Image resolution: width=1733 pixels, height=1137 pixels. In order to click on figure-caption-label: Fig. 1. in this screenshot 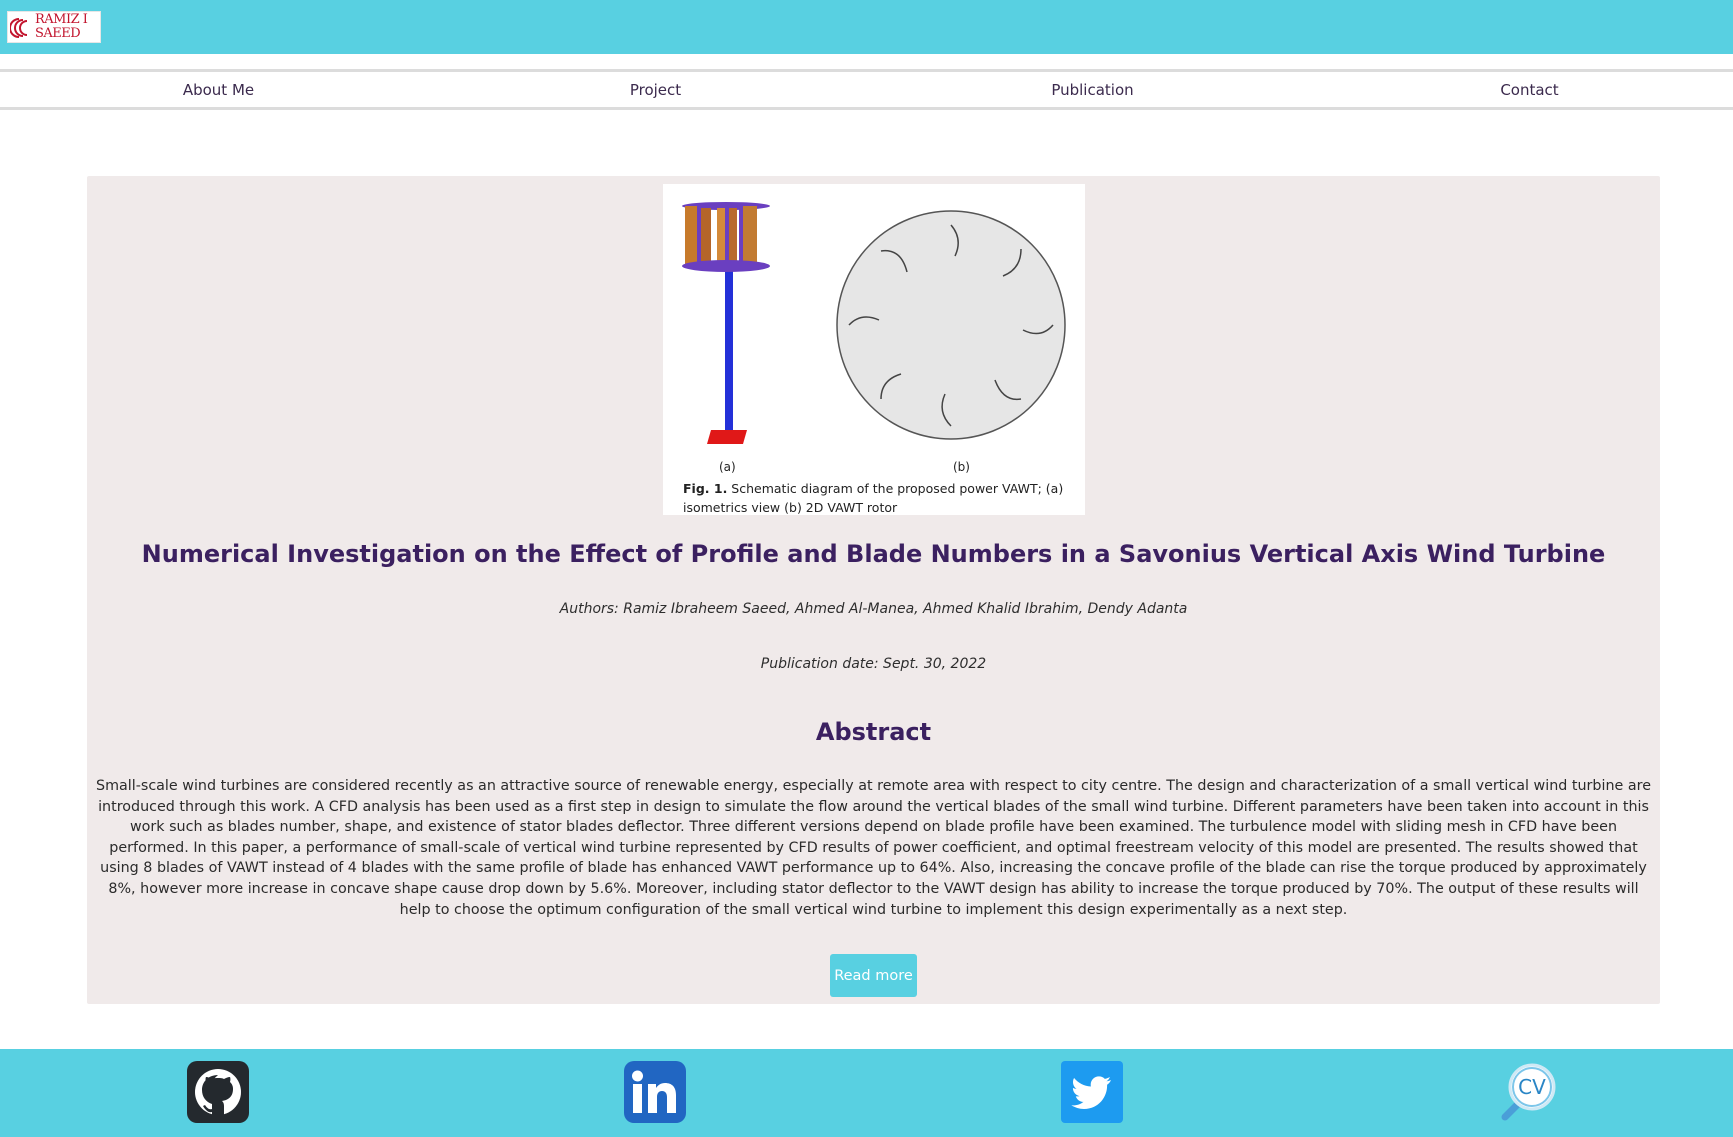, I will do `click(705, 488)`.